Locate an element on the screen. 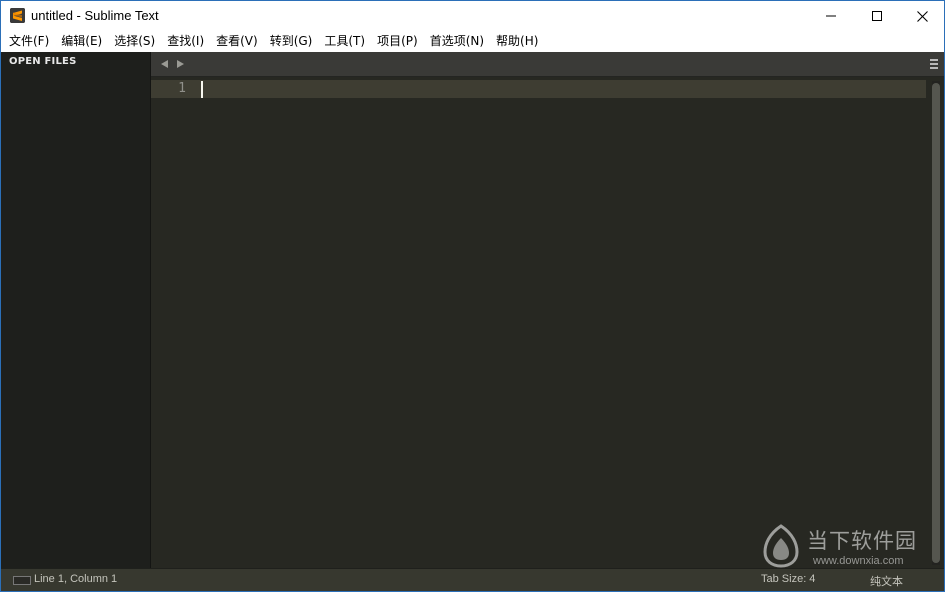 The width and height of the screenshot is (945, 592). sidebar: OPEN FILES is located at coordinates (76, 310).